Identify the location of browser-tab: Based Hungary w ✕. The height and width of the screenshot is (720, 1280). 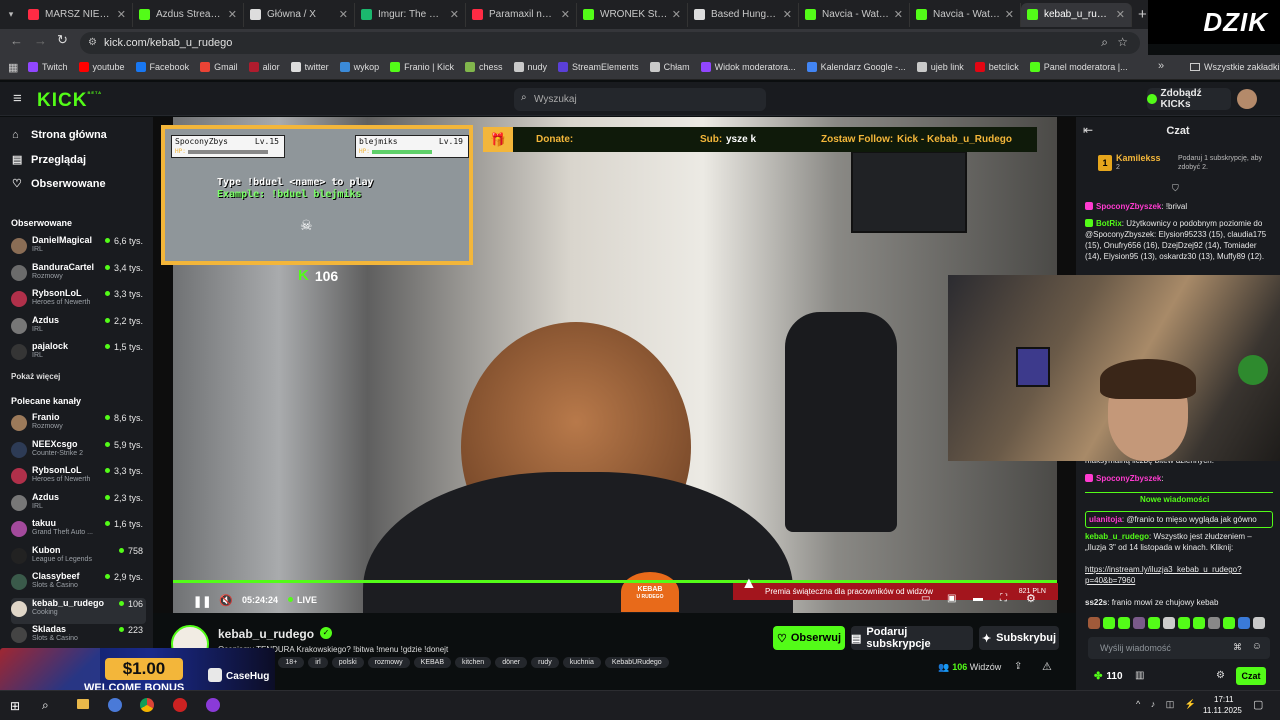
(743, 14).